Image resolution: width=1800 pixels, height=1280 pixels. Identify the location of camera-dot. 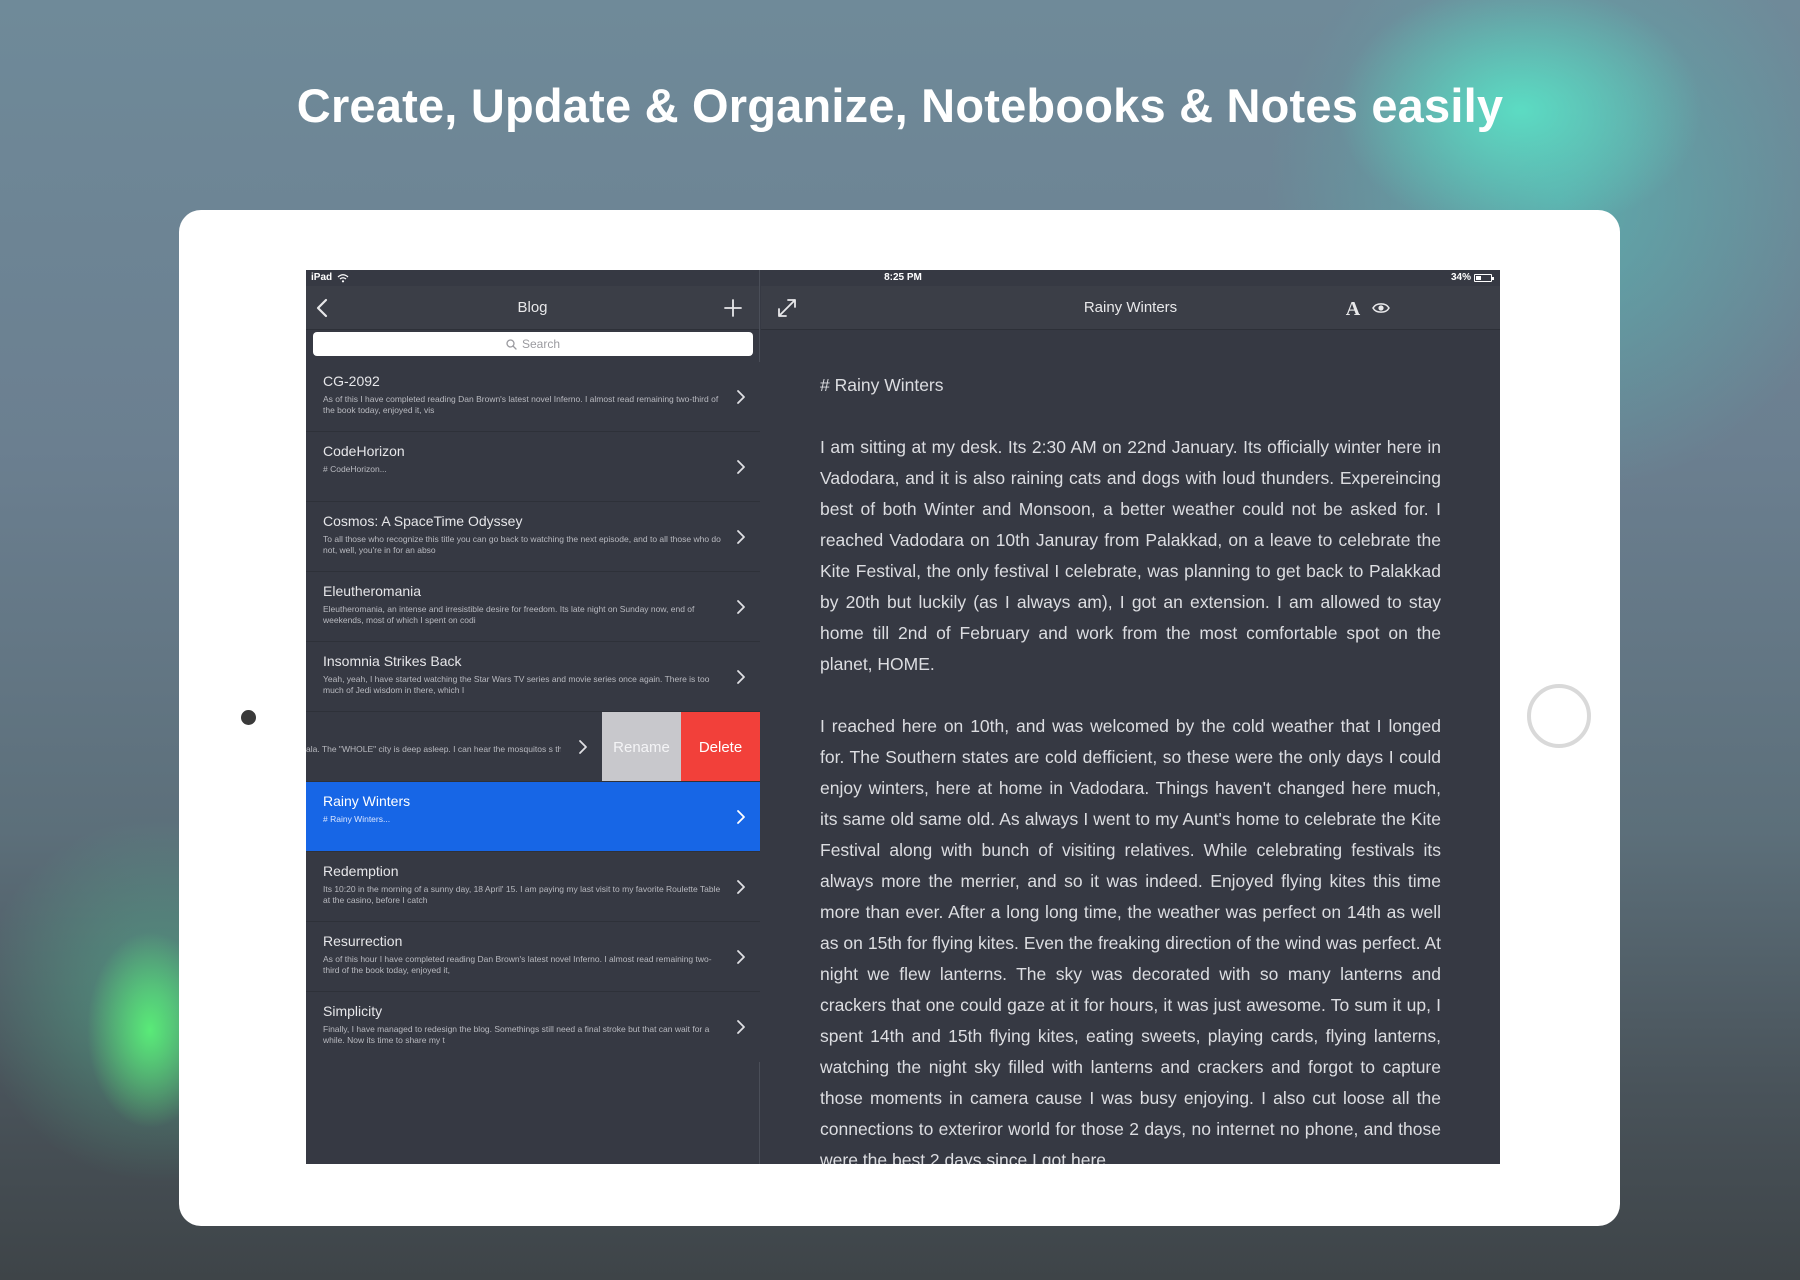
(248, 717).